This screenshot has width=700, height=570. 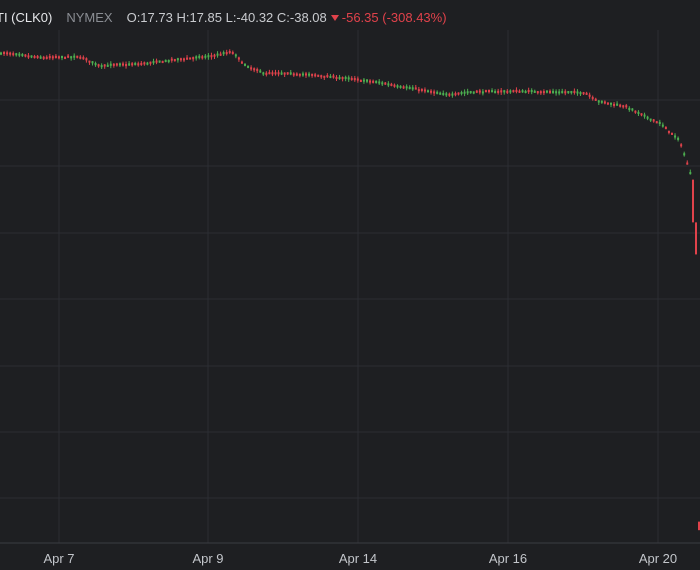 I want to click on x-tick-label-1: Apr 9, so click(x=207, y=558).